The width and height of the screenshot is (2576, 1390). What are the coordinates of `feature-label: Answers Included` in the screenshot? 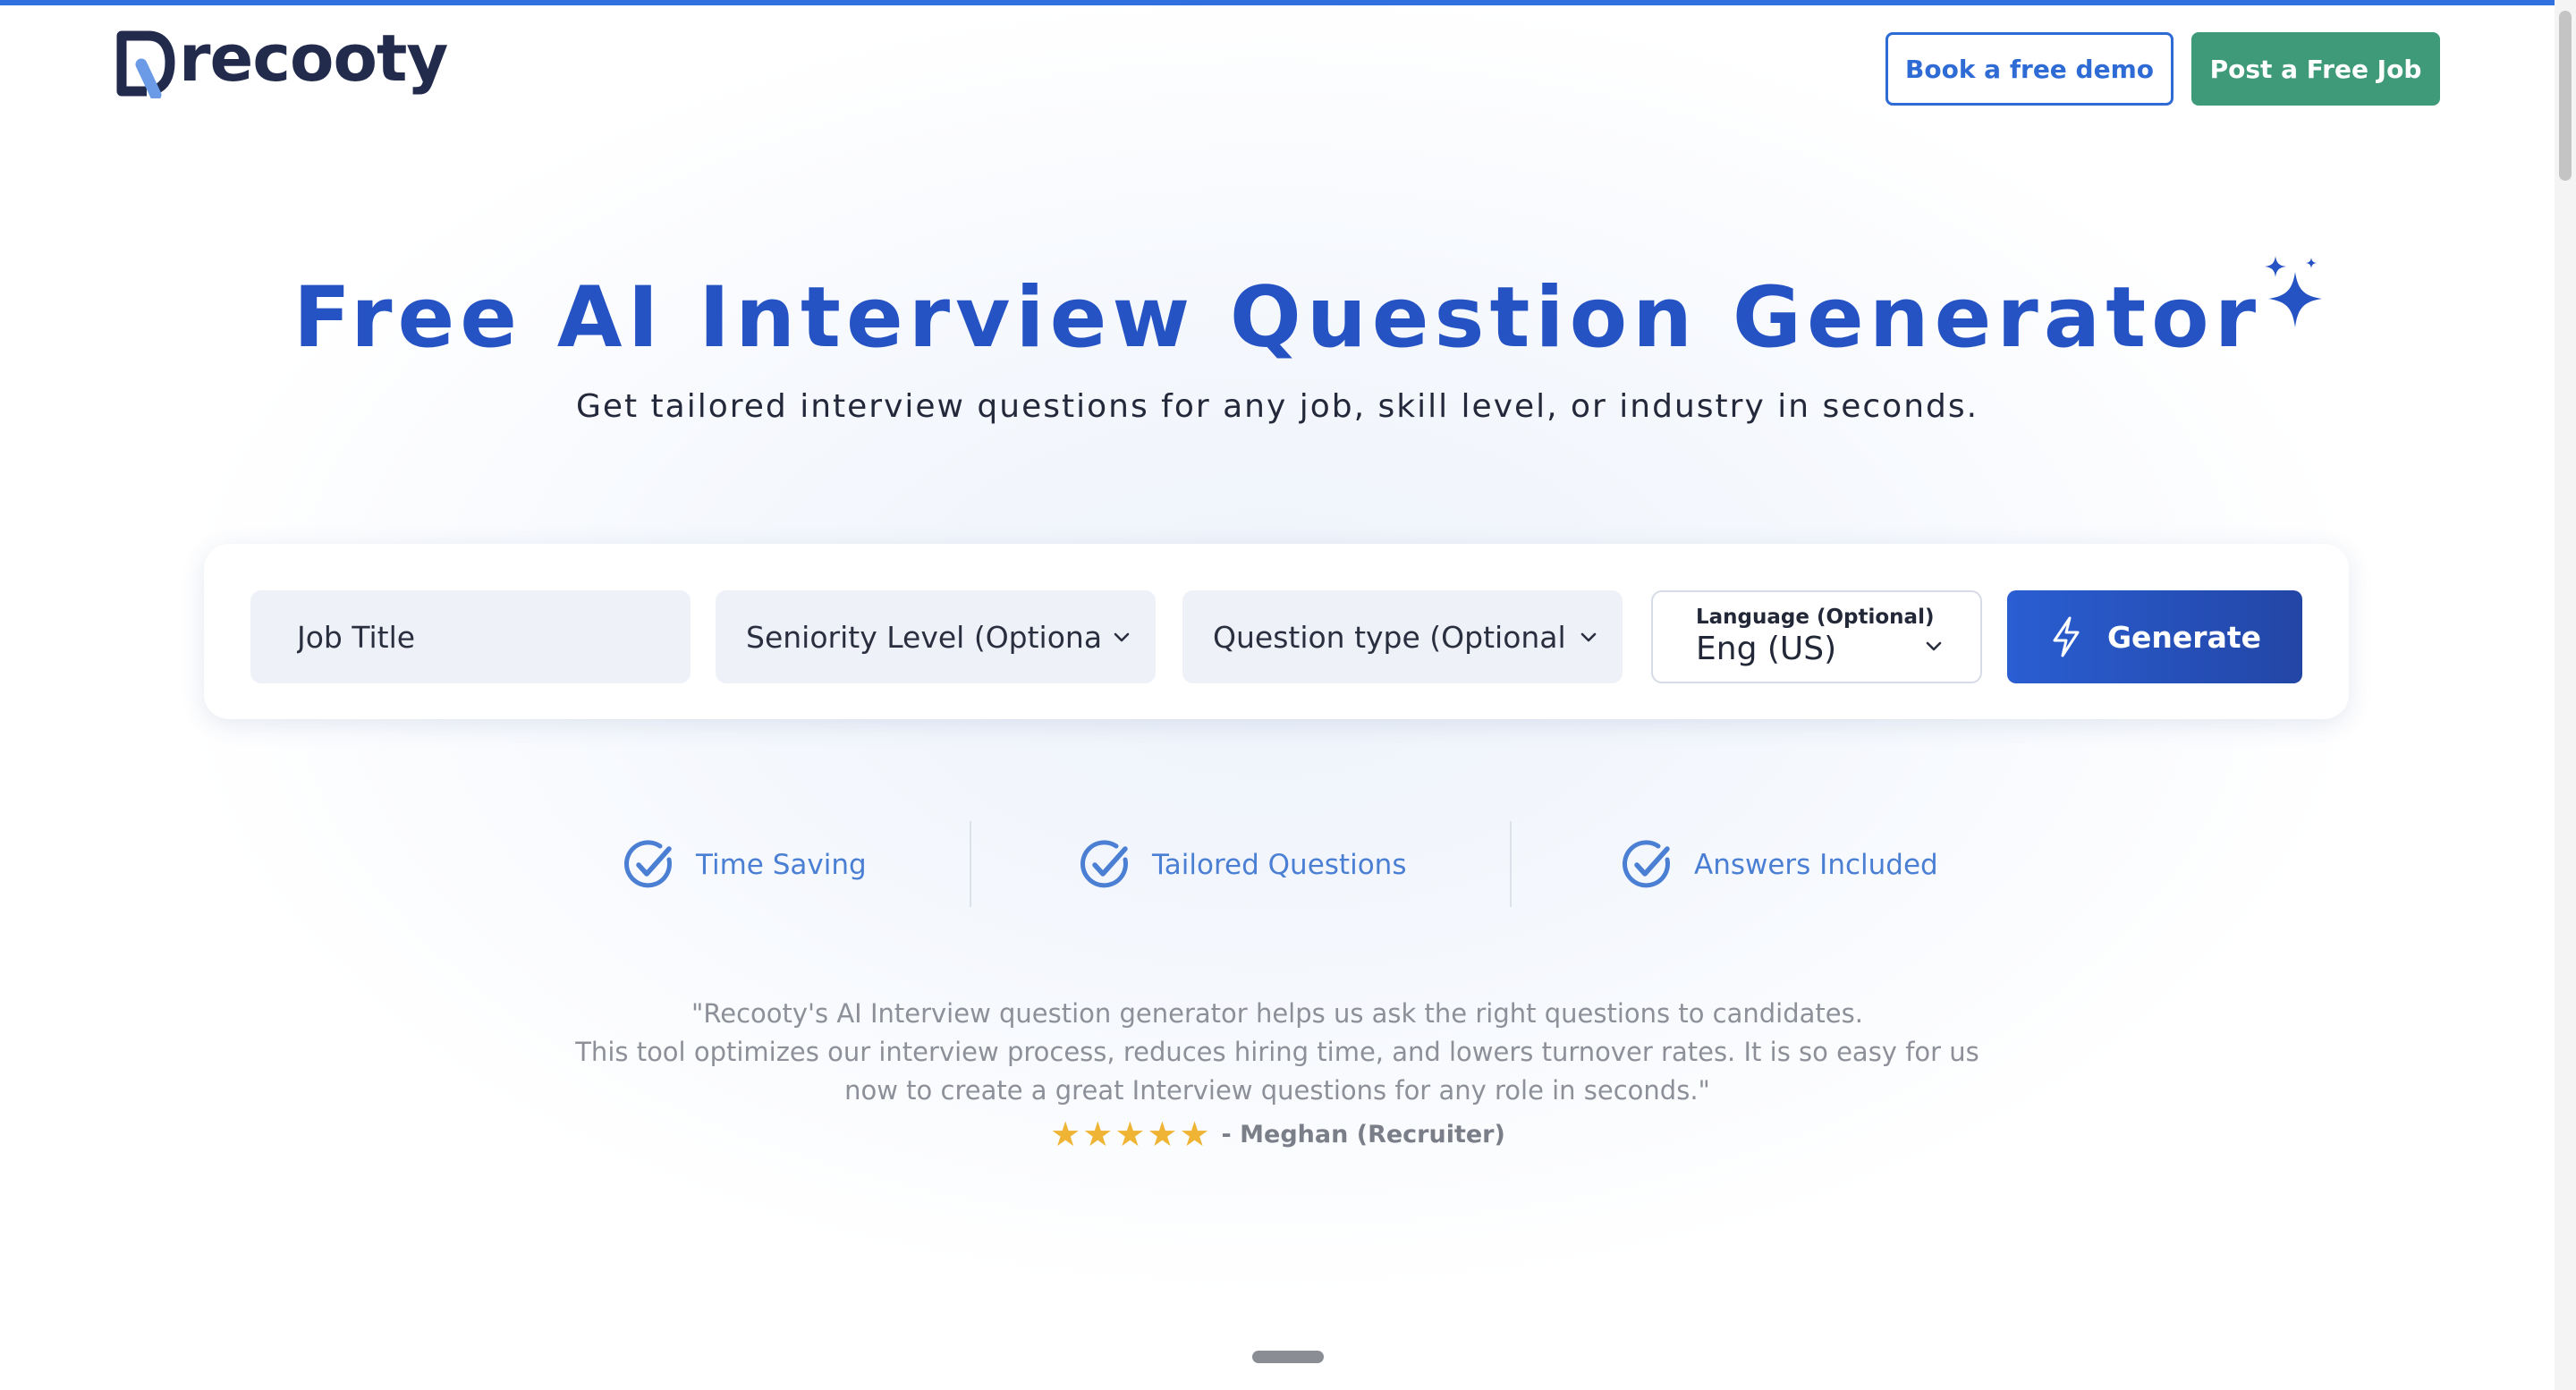 It's located at (1816, 865).